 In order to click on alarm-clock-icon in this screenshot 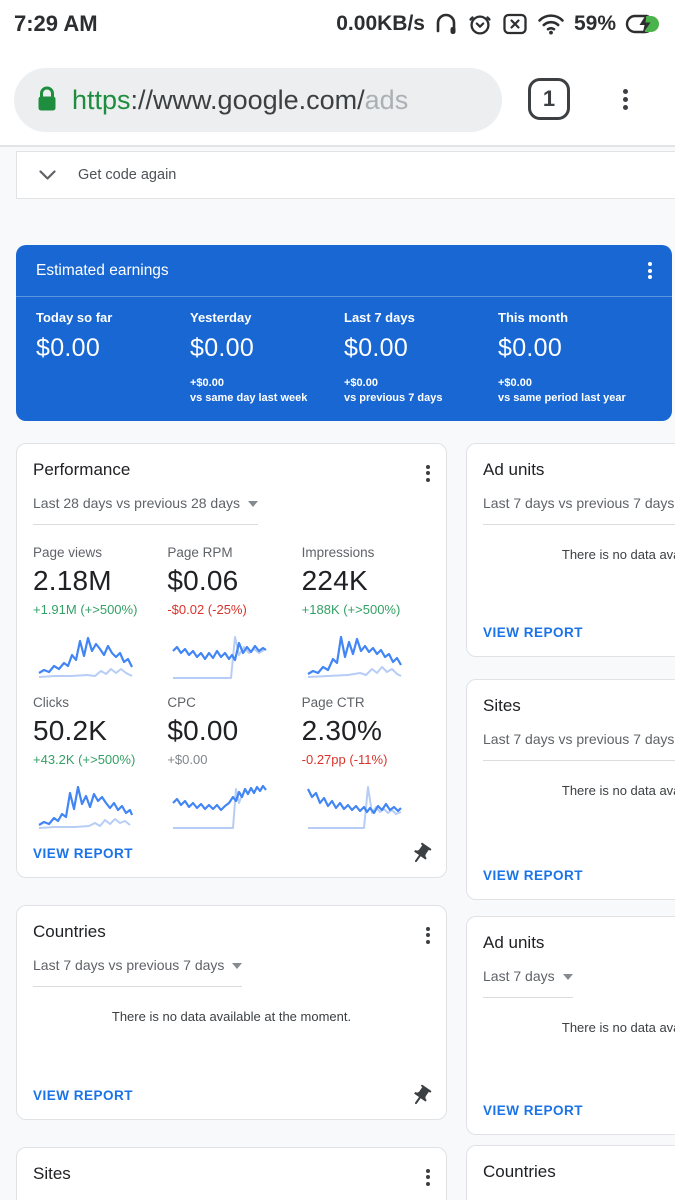, I will do `click(480, 25)`.